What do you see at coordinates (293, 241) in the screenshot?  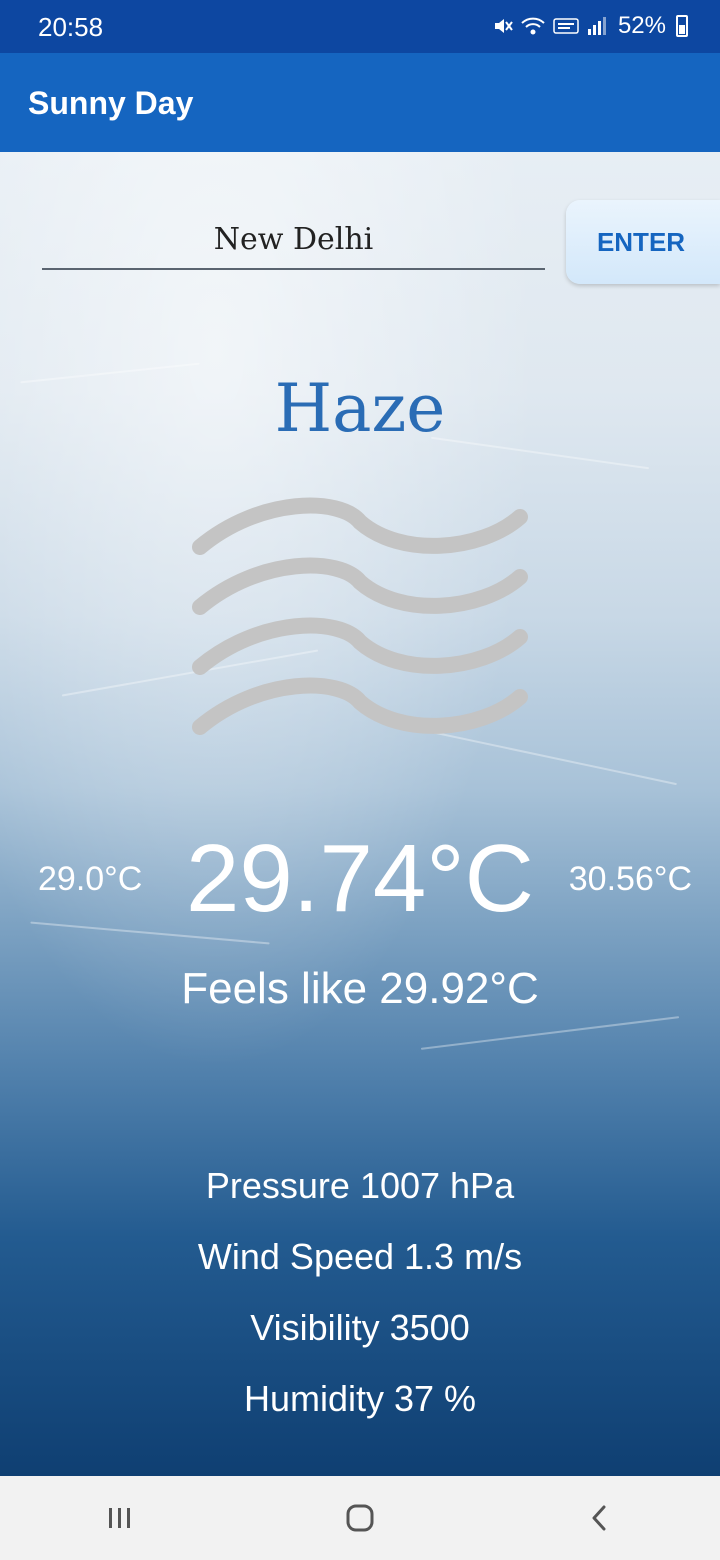 I see `city-input: New Delhi` at bounding box center [293, 241].